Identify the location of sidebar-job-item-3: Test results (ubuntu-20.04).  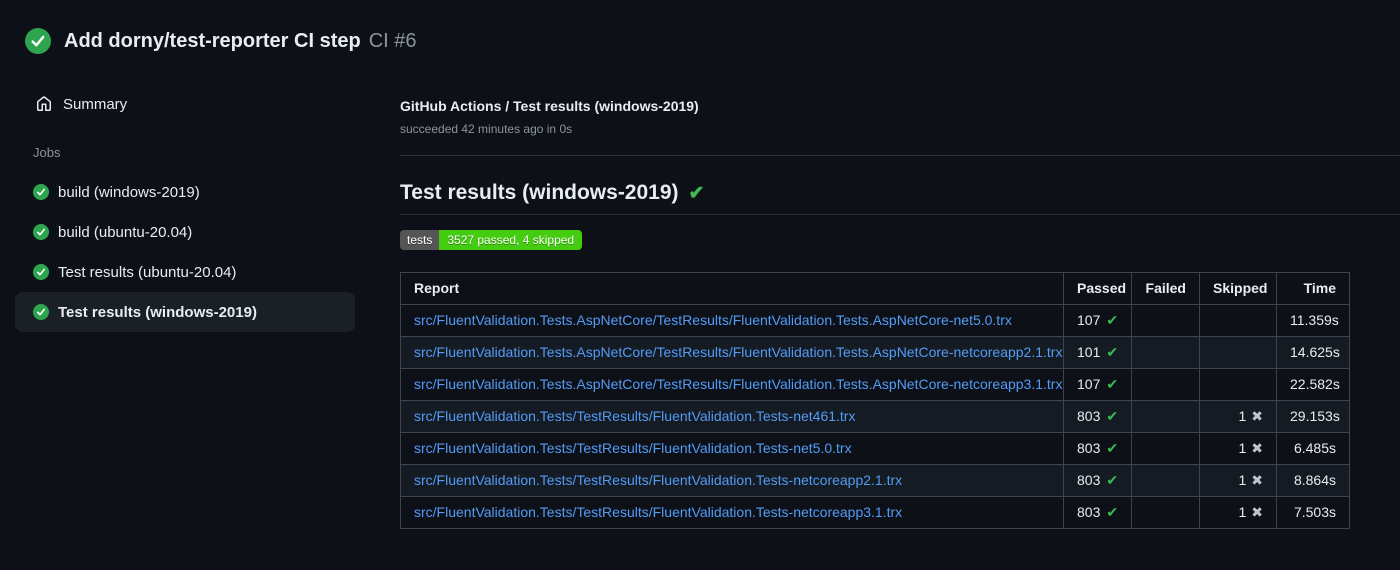
(185, 272).